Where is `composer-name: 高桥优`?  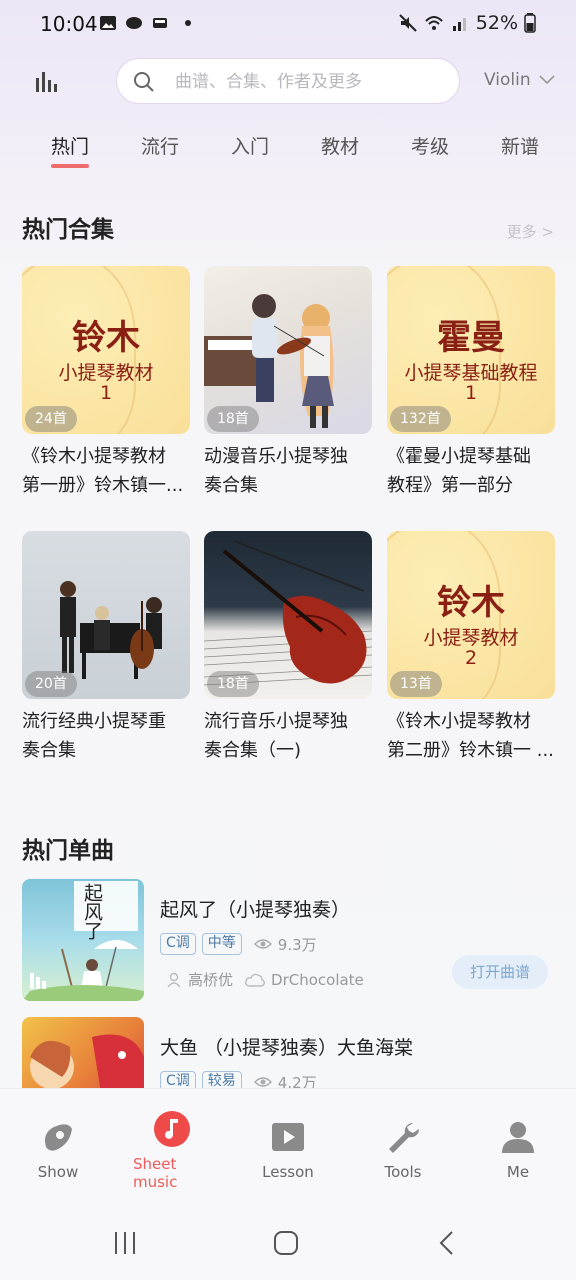 composer-name: 高桥优 is located at coordinates (211, 980).